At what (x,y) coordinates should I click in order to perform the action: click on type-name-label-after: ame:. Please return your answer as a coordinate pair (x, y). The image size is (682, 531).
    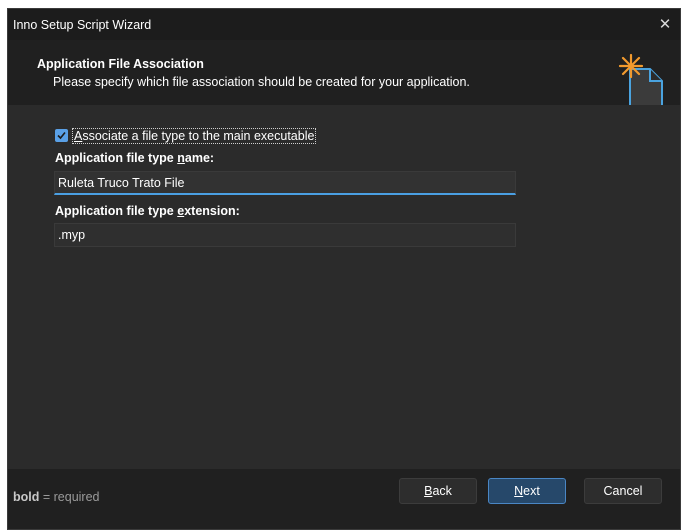
    Looking at the image, I should click on (199, 158).